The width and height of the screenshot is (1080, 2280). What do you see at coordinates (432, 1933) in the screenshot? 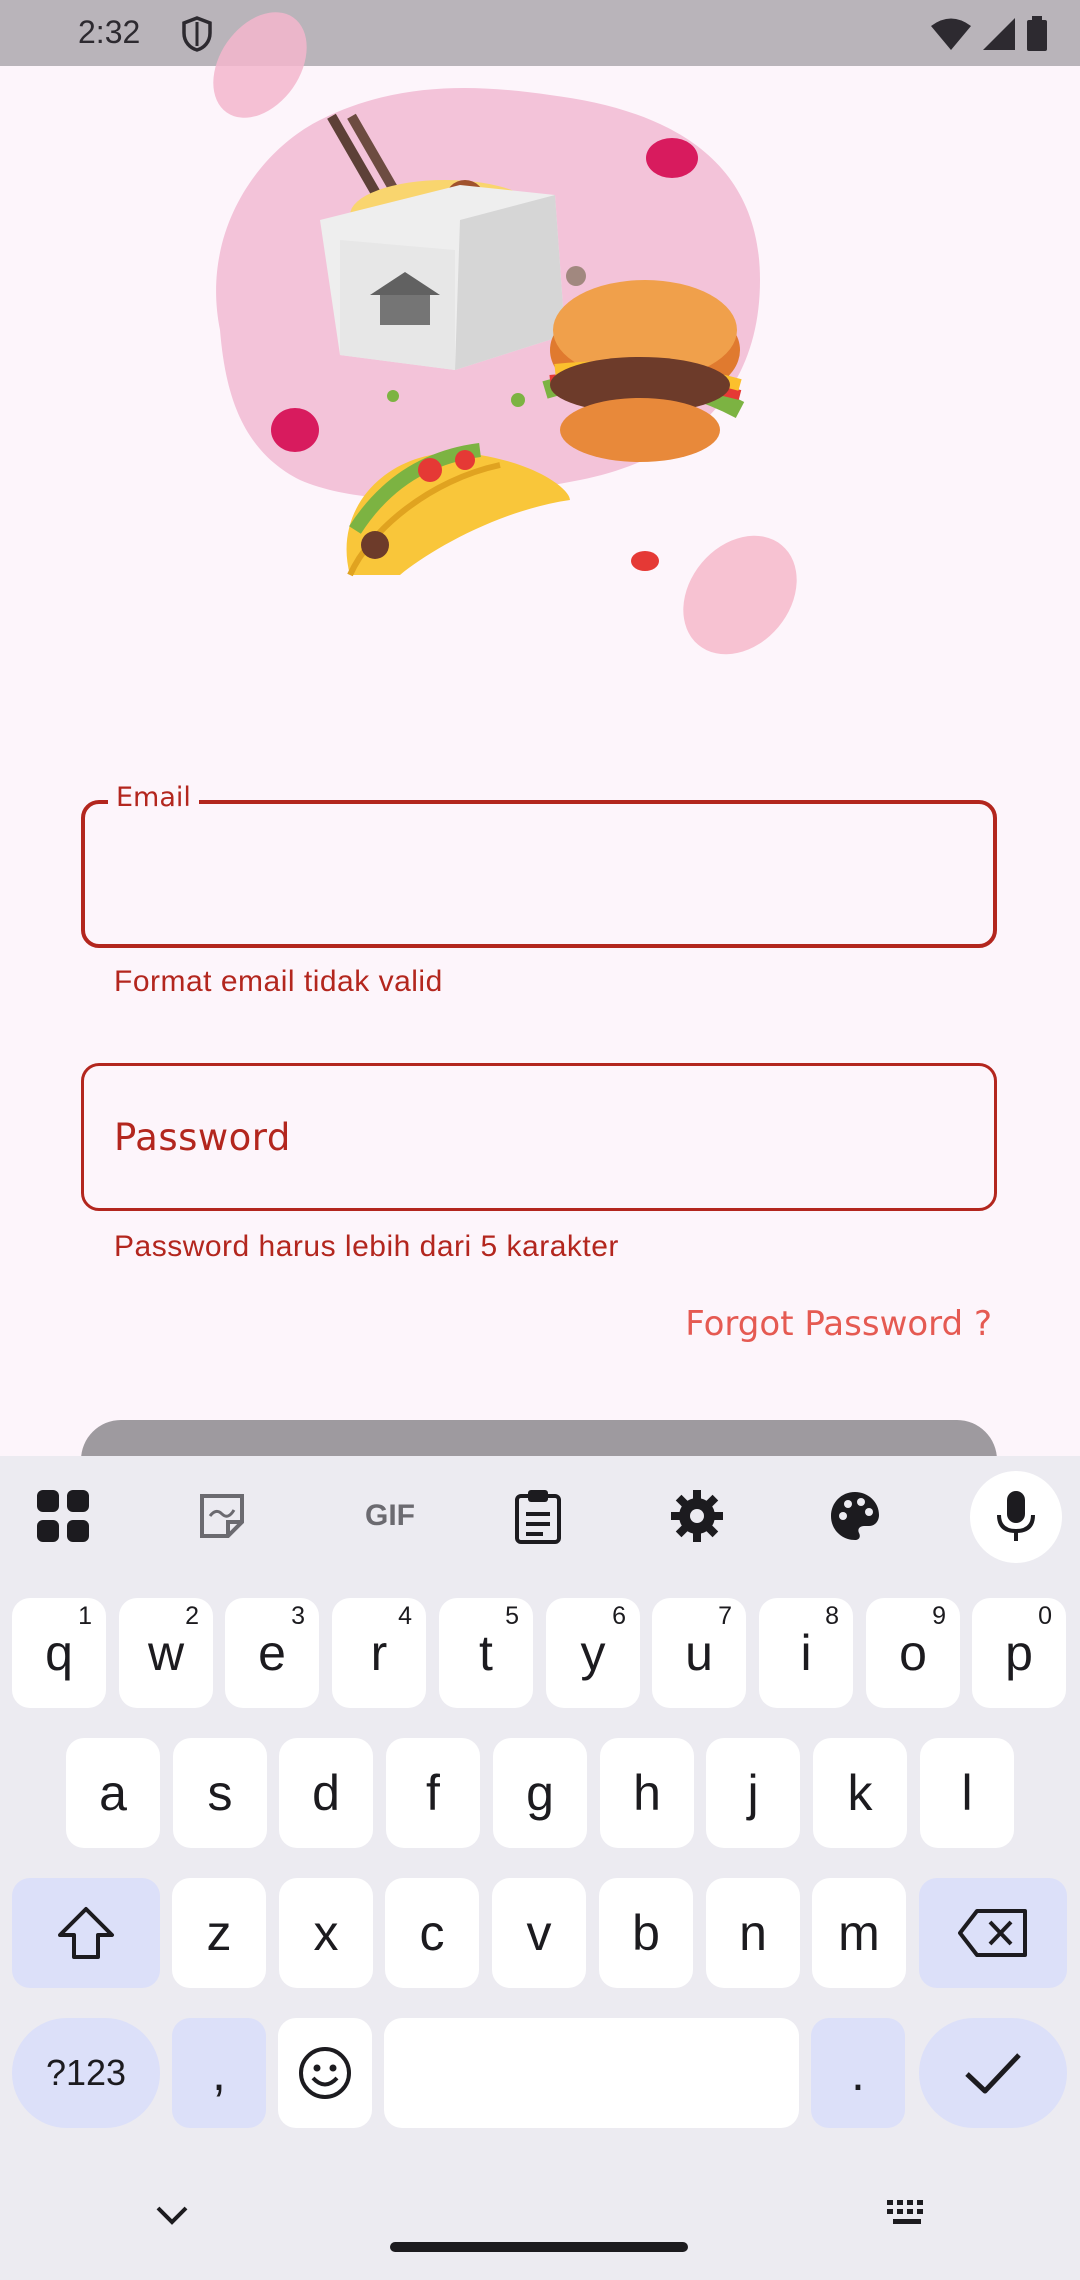
I see `key-c: c` at bounding box center [432, 1933].